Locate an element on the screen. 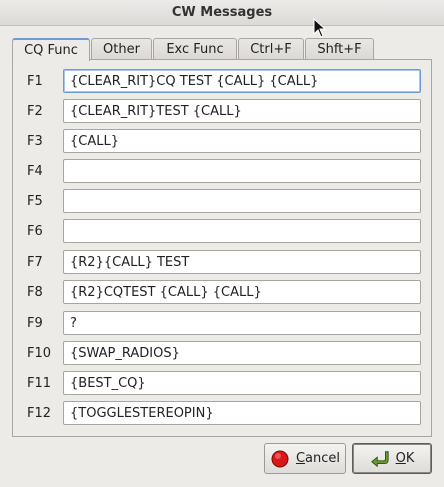  key-label-f5: F5 is located at coordinates (35, 201).